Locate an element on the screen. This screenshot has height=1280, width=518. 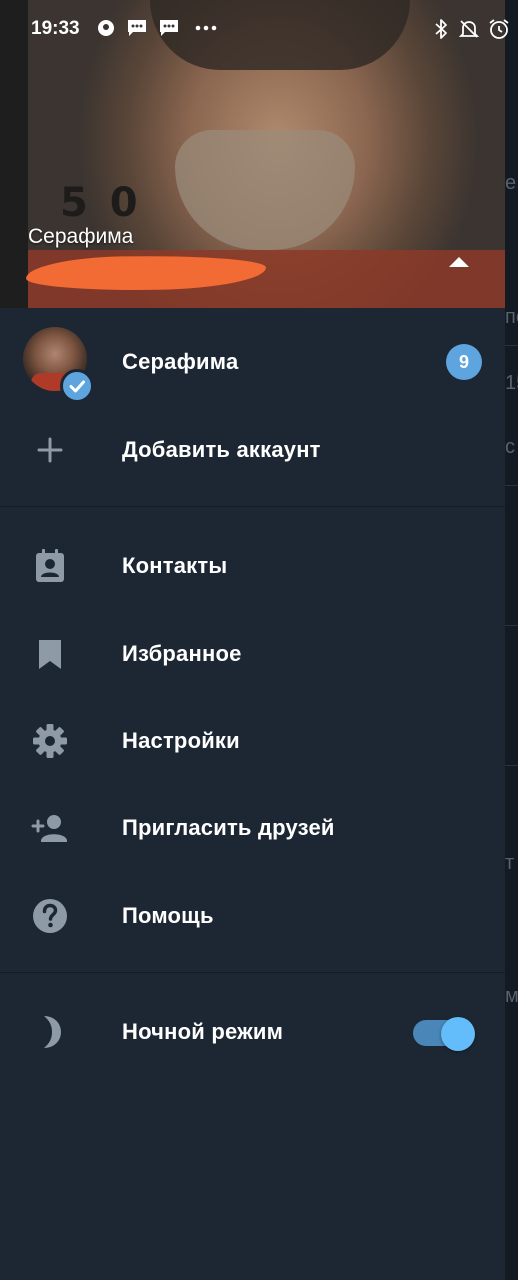
menu-item-invite-friends: Пригласить друзей is located at coordinates (252, 828).